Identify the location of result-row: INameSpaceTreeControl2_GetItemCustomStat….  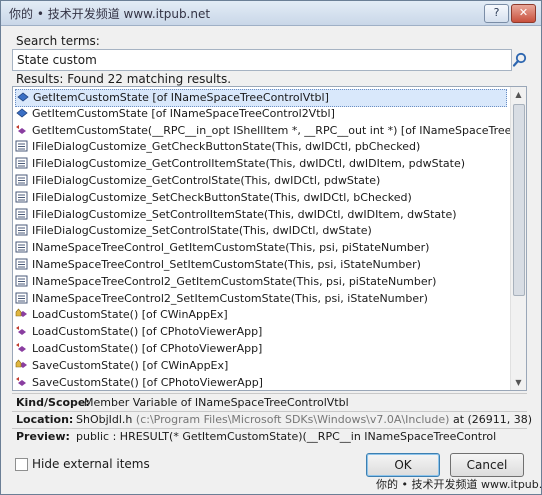
(260, 282).